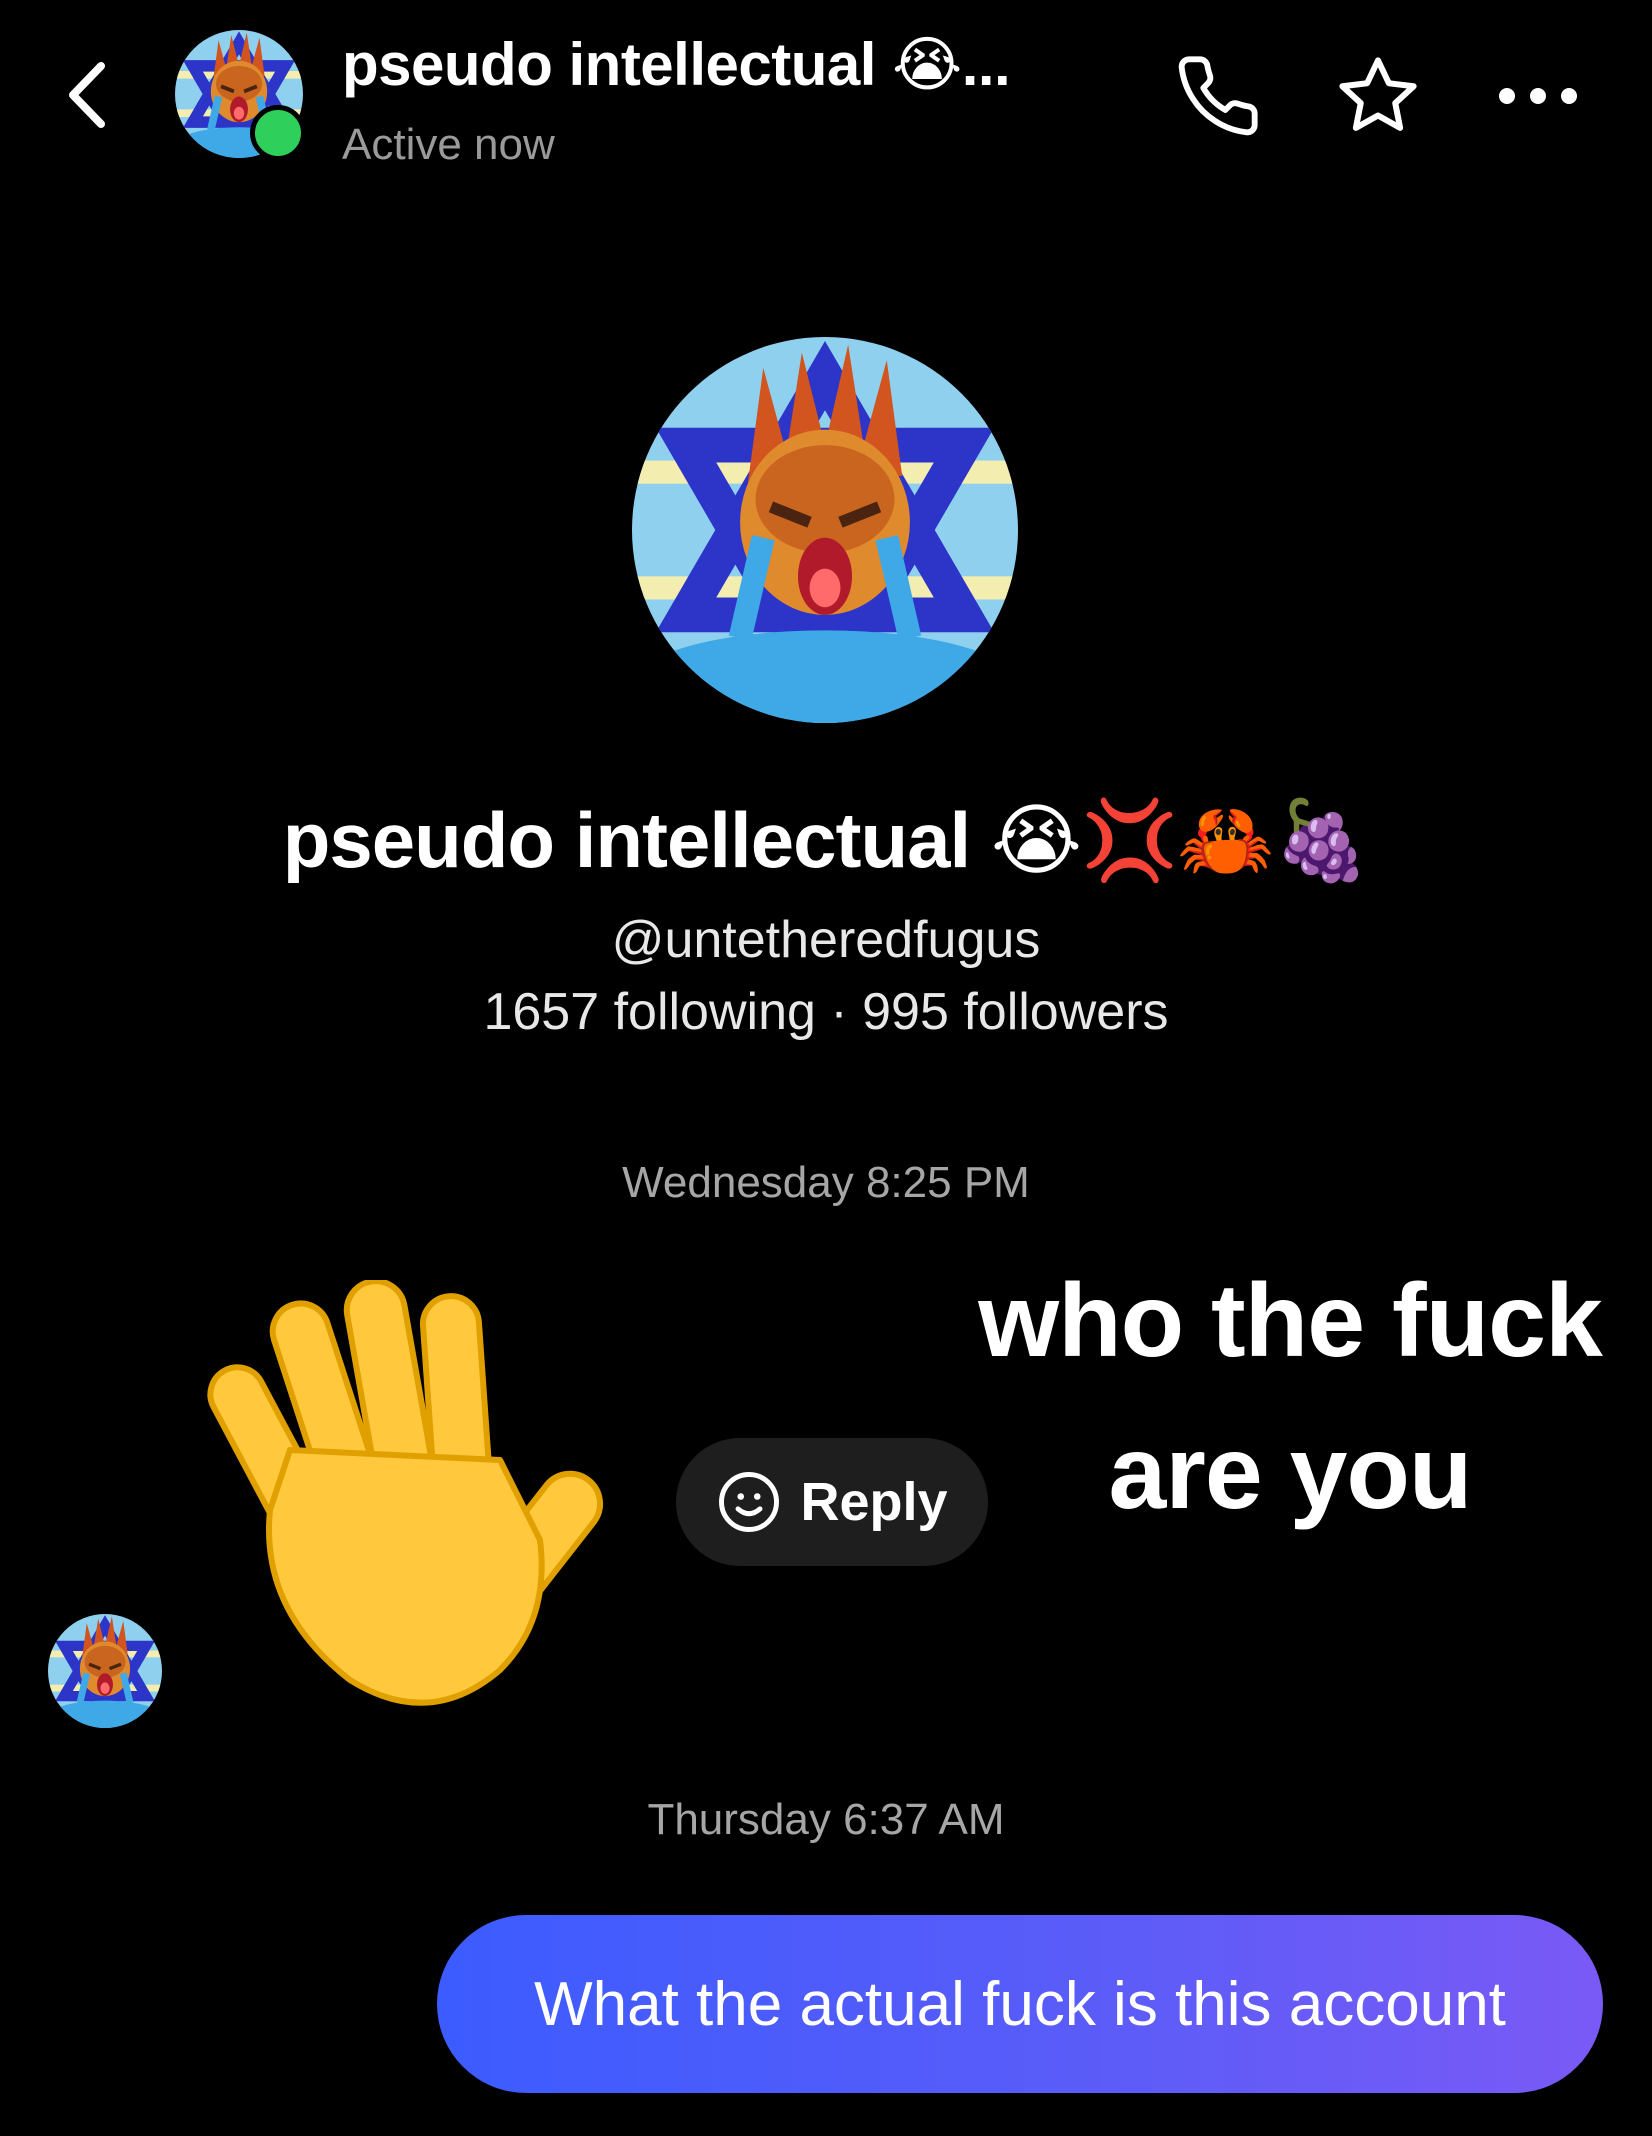  What do you see at coordinates (826, 1819) in the screenshot?
I see `message-timestamp: Thursday 6:37 AM` at bounding box center [826, 1819].